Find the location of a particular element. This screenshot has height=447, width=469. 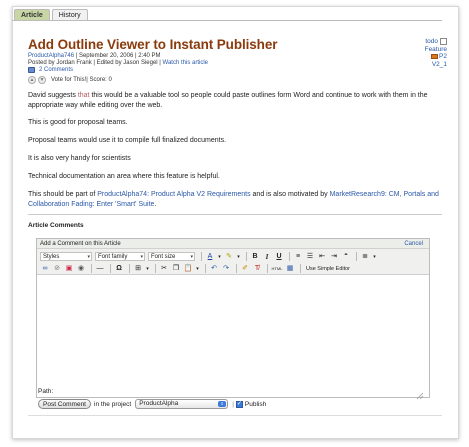

text-color-dropdown-icon: ▾ is located at coordinates (219, 257).